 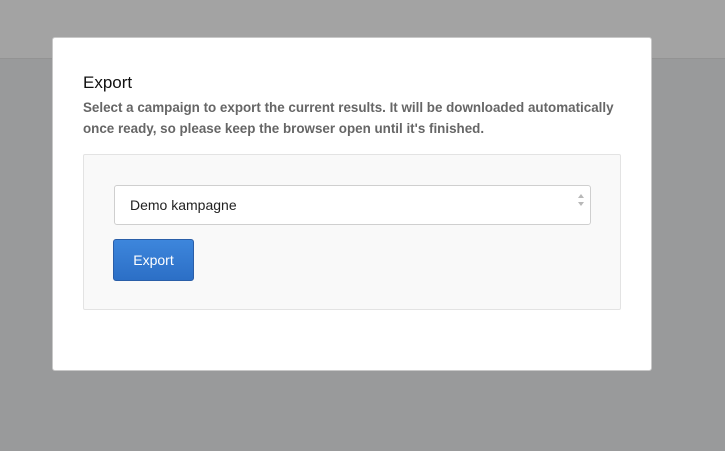 What do you see at coordinates (183, 205) in the screenshot?
I see `campaign-select-value: Demo kampagne` at bounding box center [183, 205].